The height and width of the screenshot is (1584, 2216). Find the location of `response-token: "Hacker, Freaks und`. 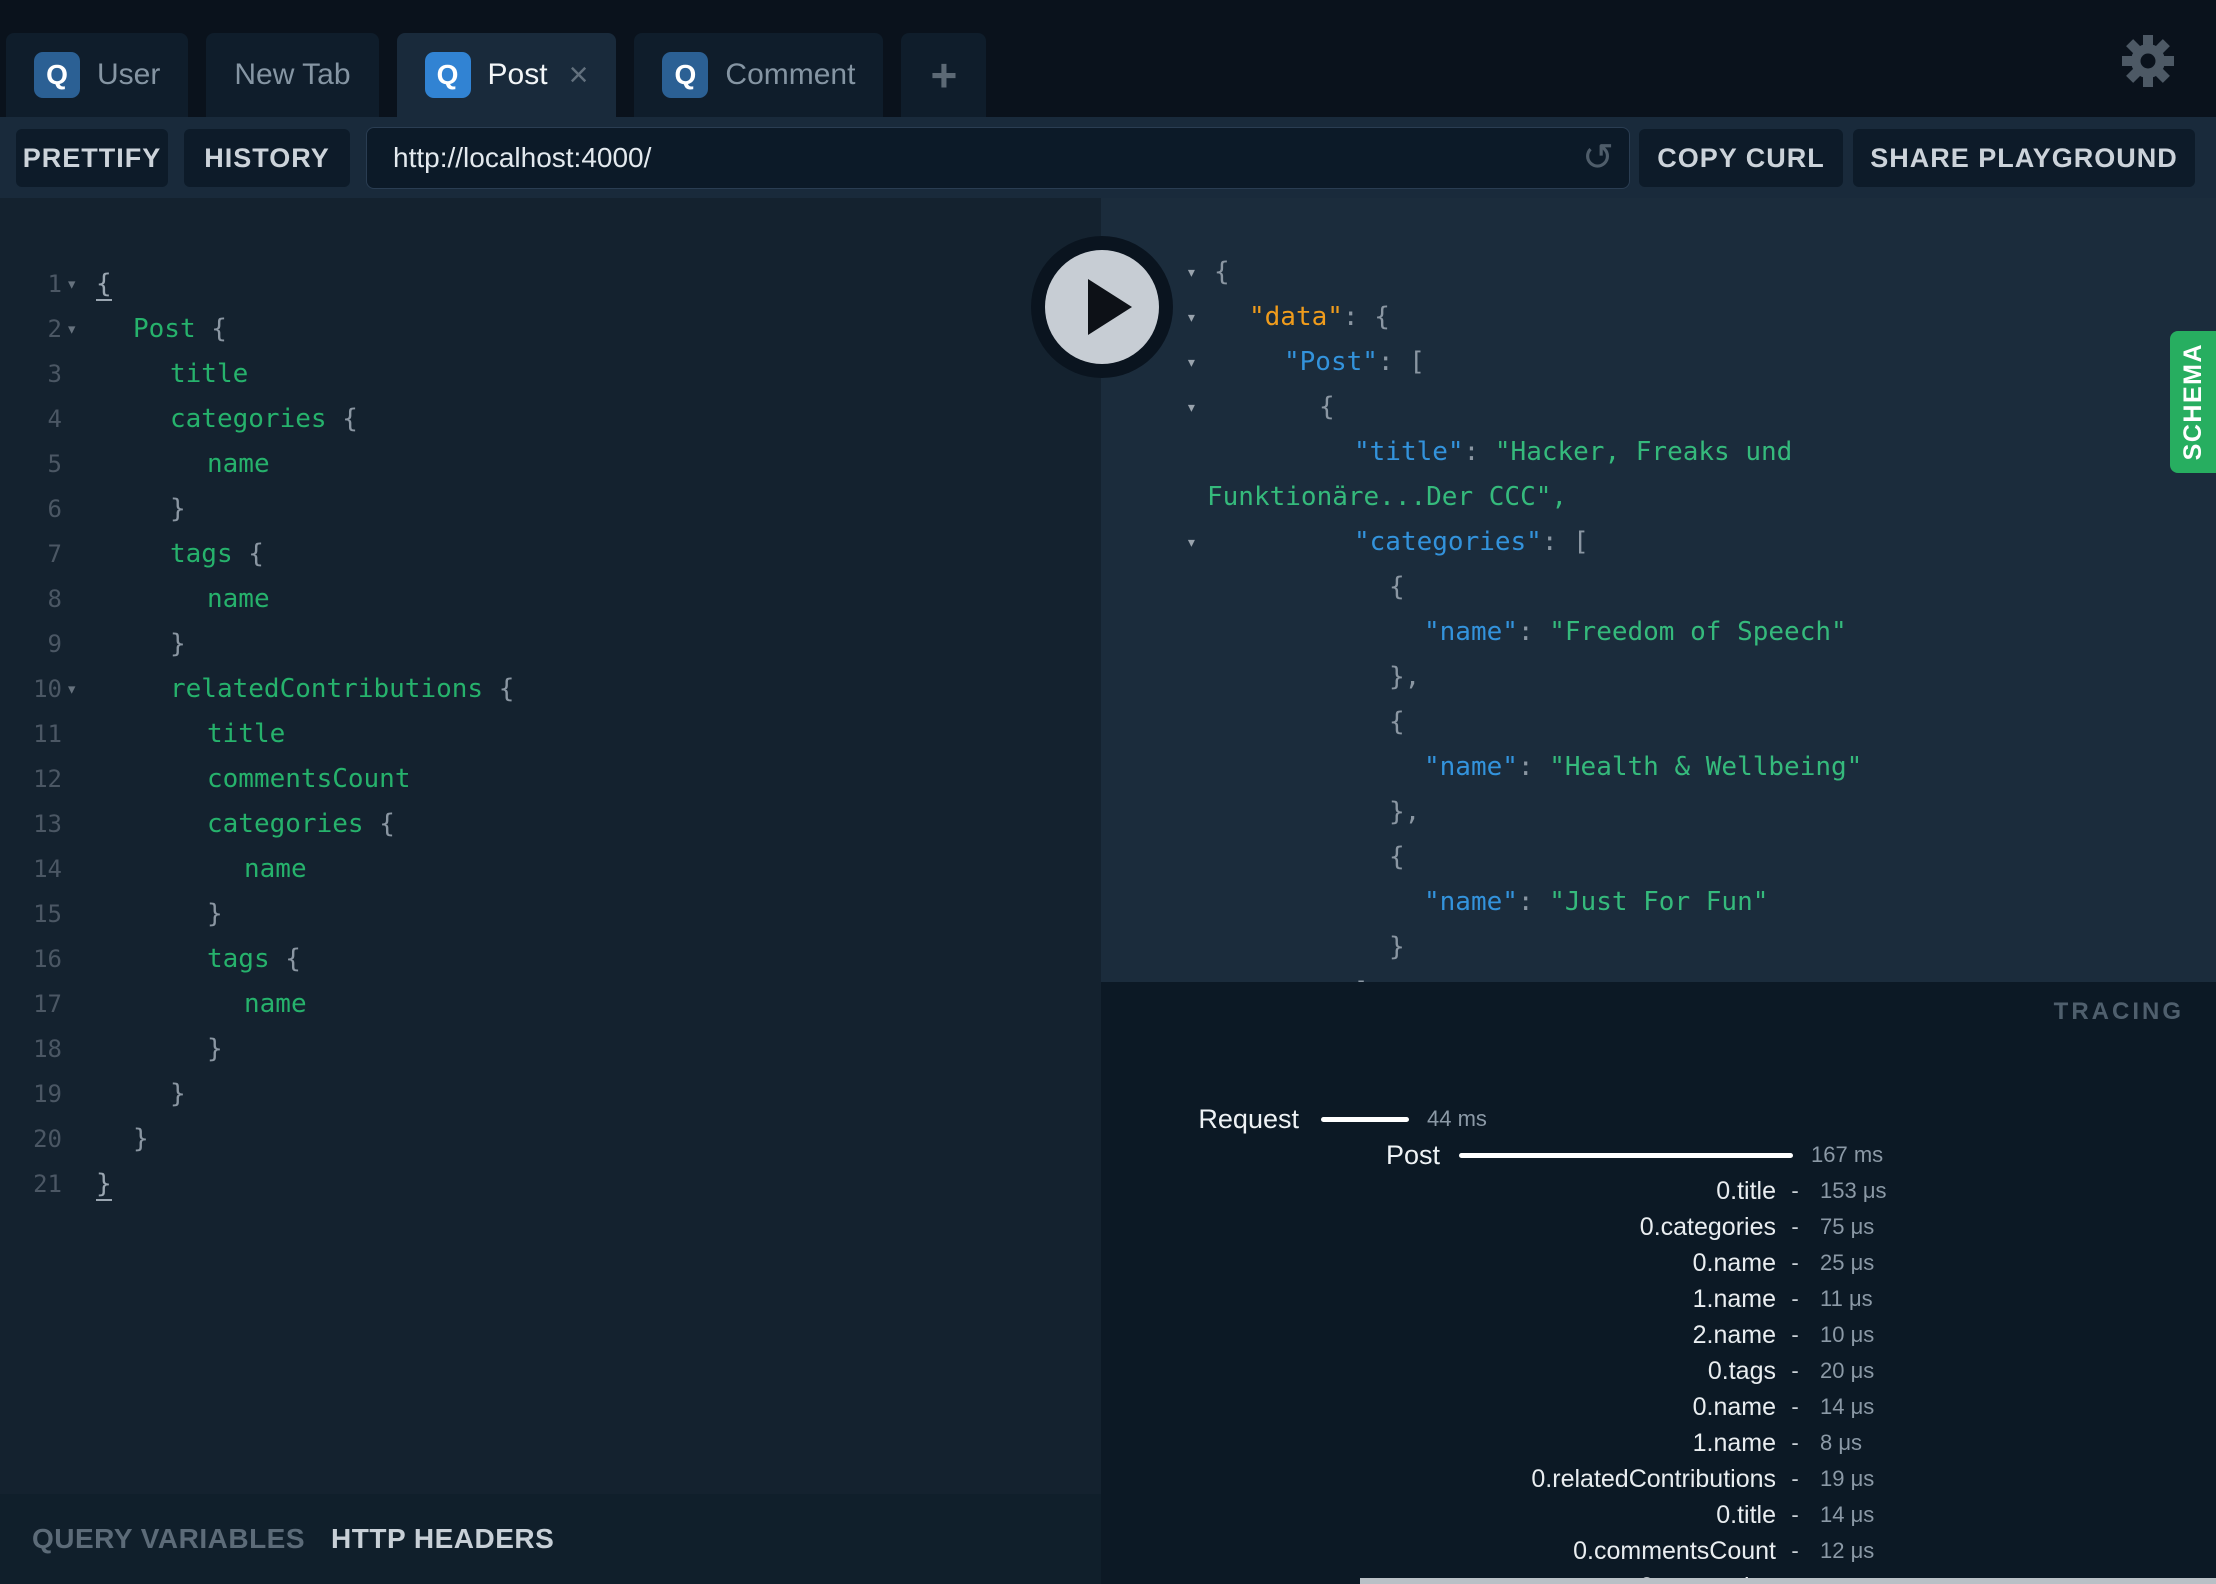

response-token: "Hacker, Freaks und is located at coordinates (1643, 452).